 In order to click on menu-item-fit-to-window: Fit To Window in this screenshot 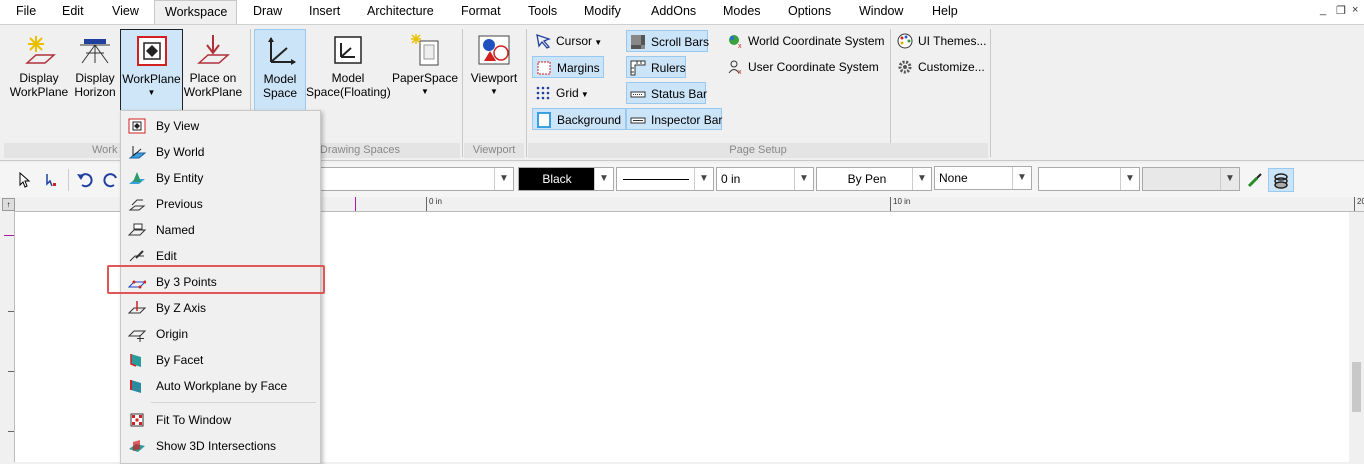, I will do `click(220, 420)`.